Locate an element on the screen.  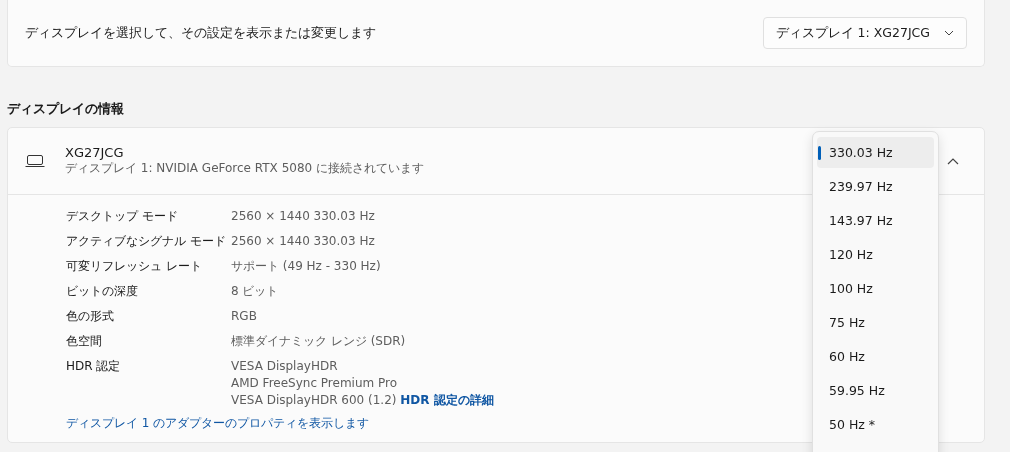
detail-label: 色空間 is located at coordinates (84, 341).